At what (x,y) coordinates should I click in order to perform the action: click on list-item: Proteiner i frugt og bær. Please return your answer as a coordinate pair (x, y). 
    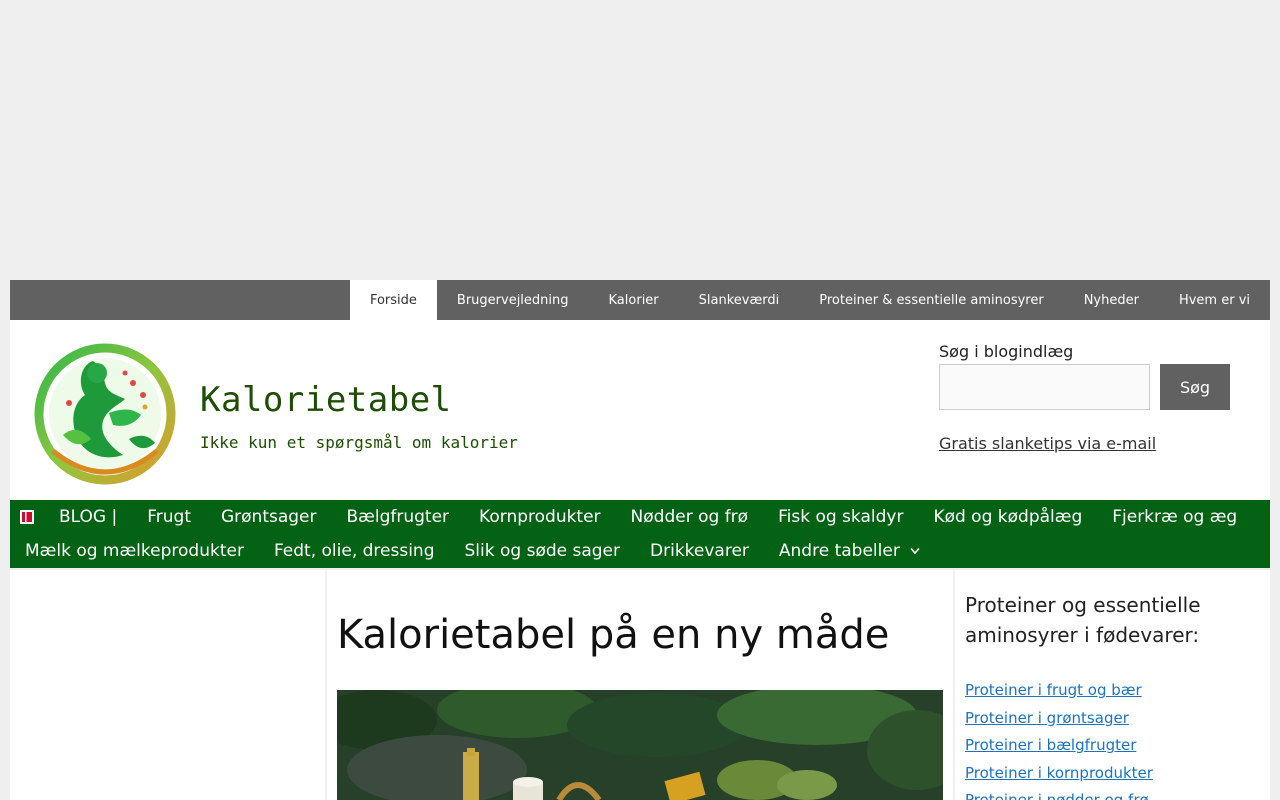
    Looking at the image, I should click on (1059, 694).